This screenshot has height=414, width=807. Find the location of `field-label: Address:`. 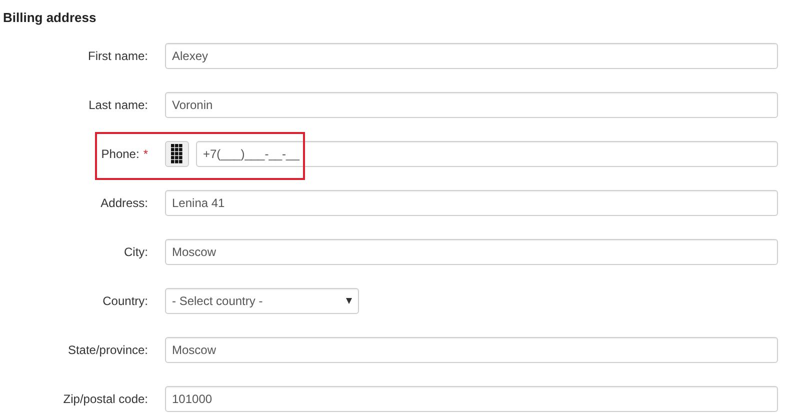

field-label: Address: is located at coordinates (124, 203).